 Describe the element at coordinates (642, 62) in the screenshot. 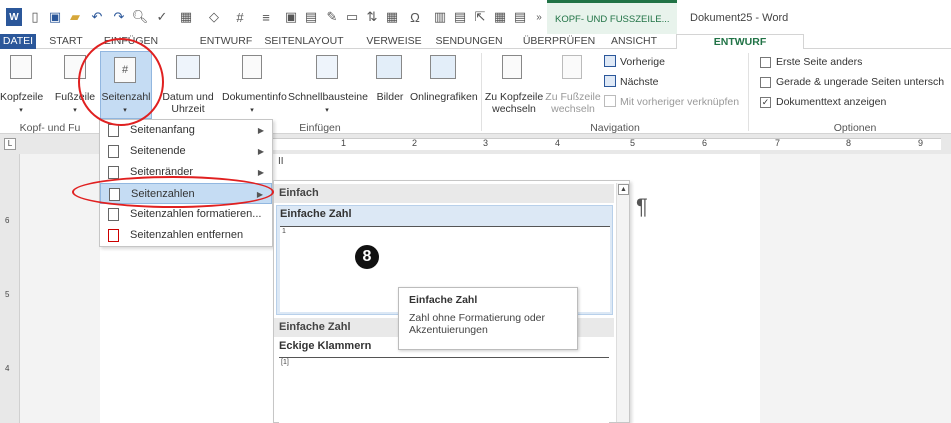

I see `vorherige-button: Vorherige` at that location.